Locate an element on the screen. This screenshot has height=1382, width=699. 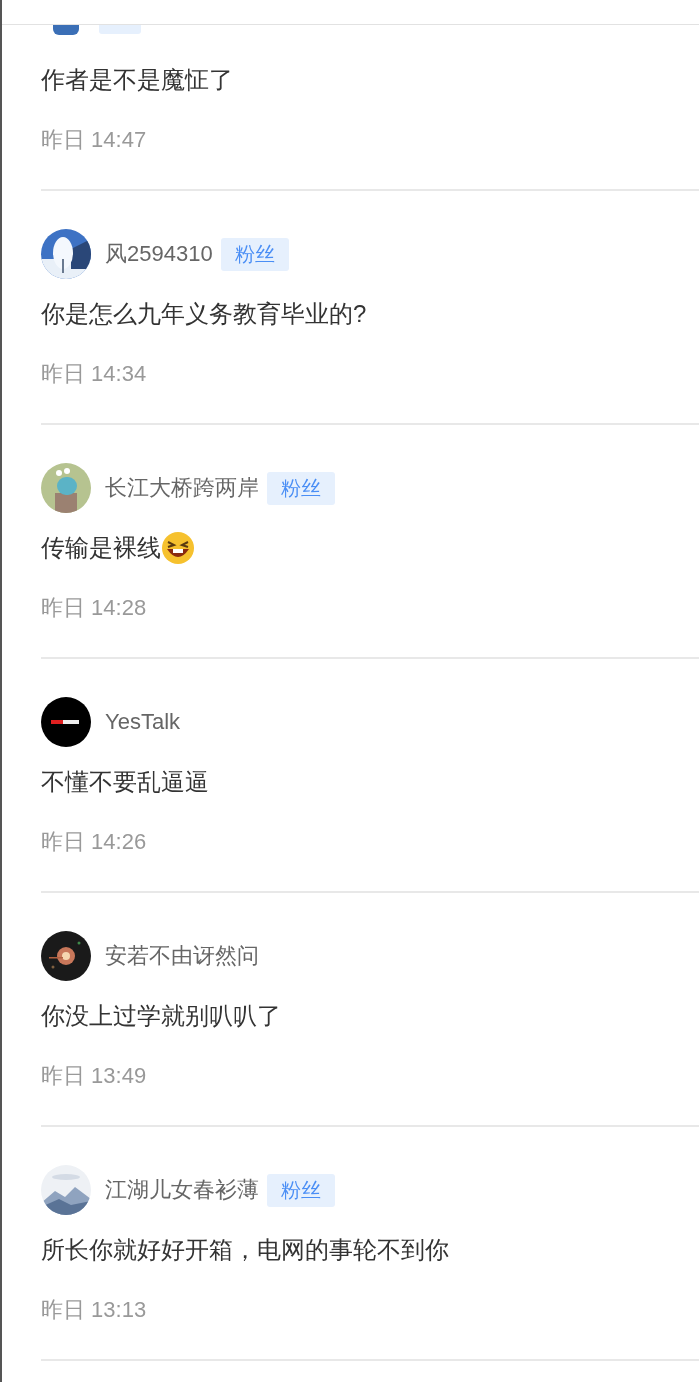
comment-text: 作者是不是魔怔了 is located at coordinates (137, 80).